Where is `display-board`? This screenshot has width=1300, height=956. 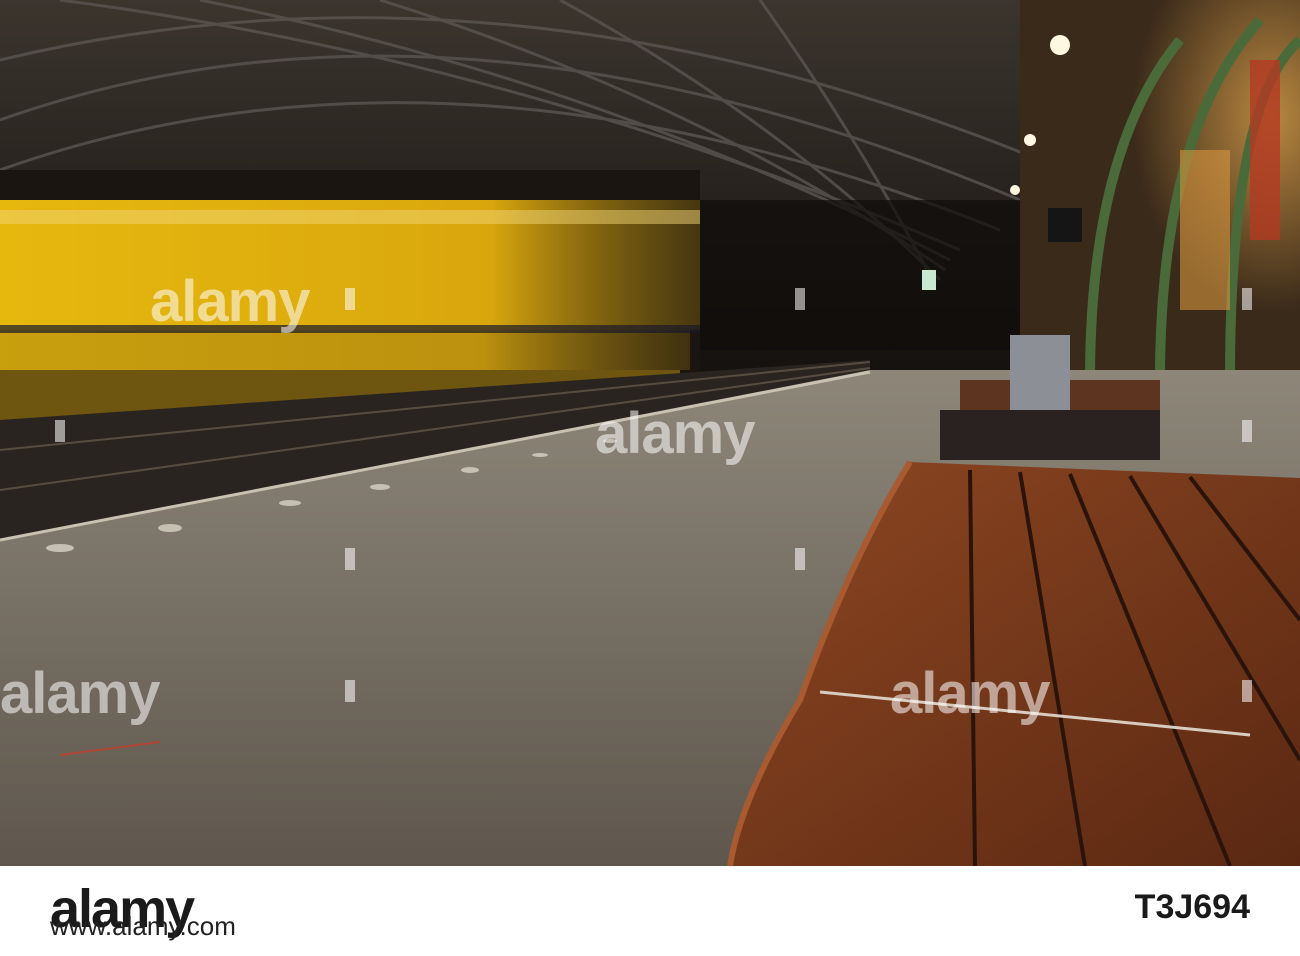
display-board is located at coordinates (1065, 225).